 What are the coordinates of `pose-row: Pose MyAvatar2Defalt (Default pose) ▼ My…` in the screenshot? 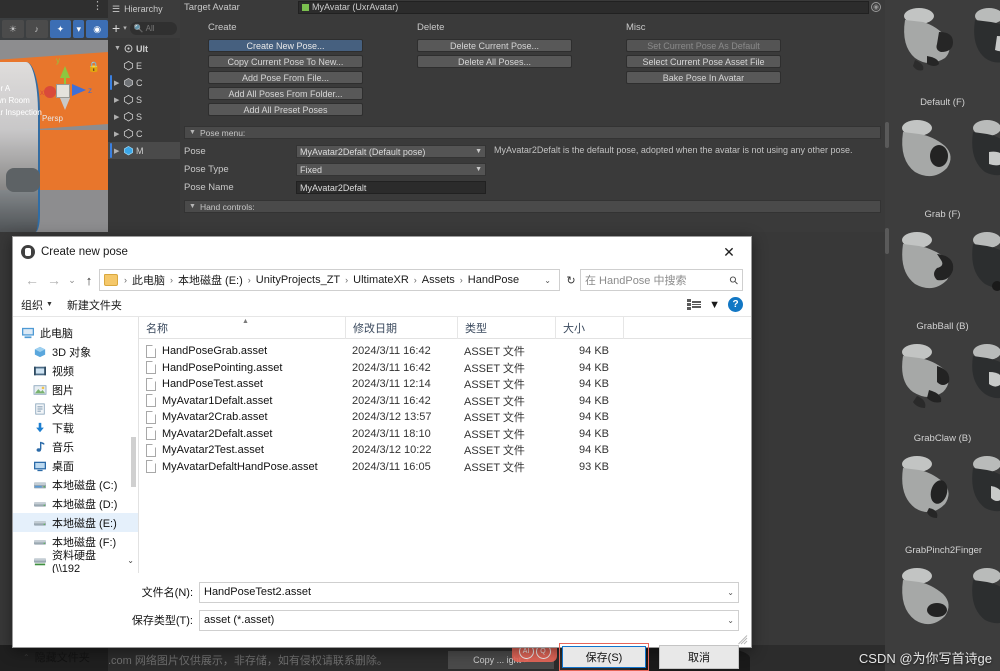 It's located at (534, 151).